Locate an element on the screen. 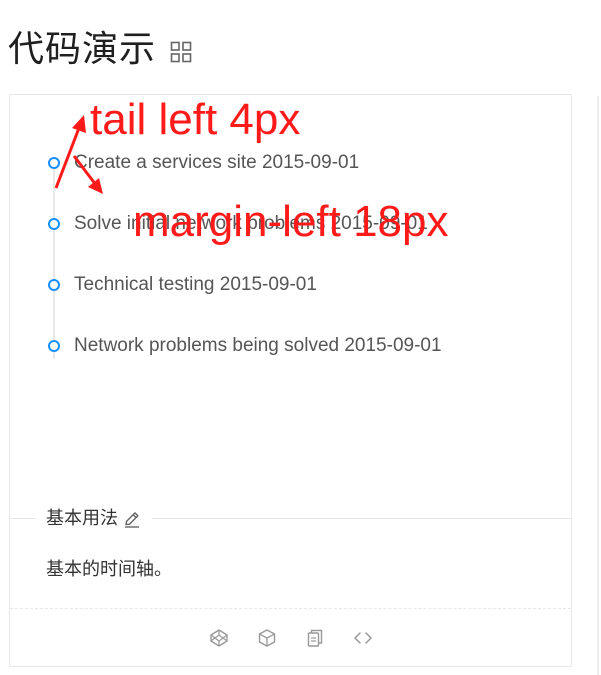 This screenshot has height=675, width=601. next-card-edge is located at coordinates (598, 385).